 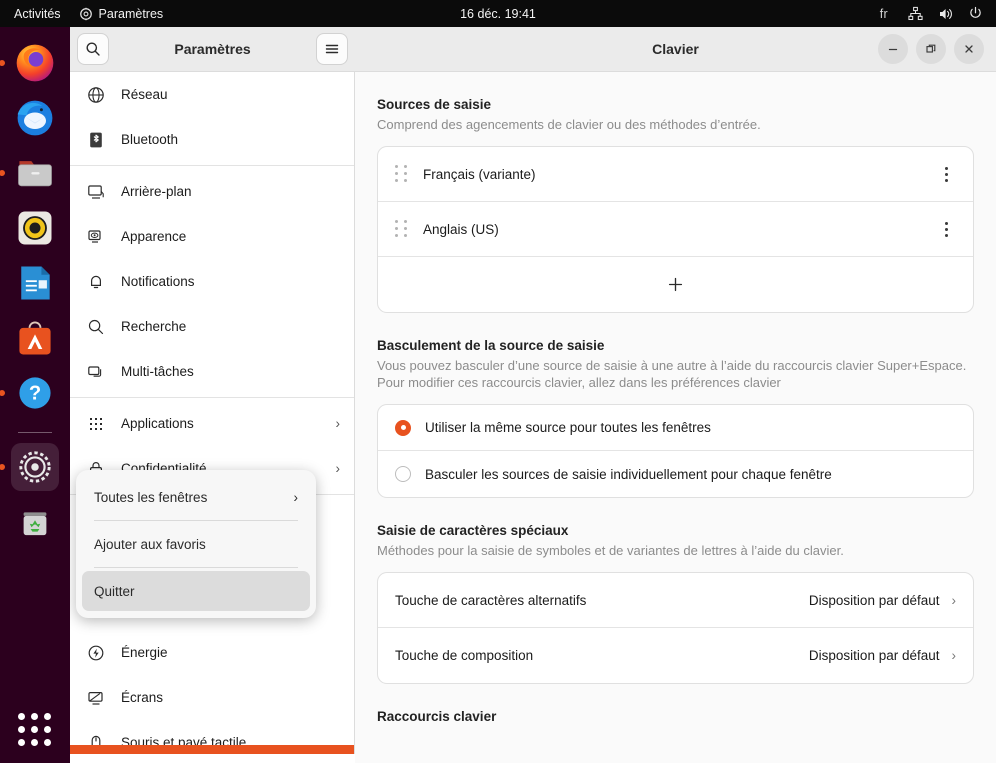 I want to click on section-title-keyboard-shortcuts: Raccourcis clavier, so click(x=437, y=716).